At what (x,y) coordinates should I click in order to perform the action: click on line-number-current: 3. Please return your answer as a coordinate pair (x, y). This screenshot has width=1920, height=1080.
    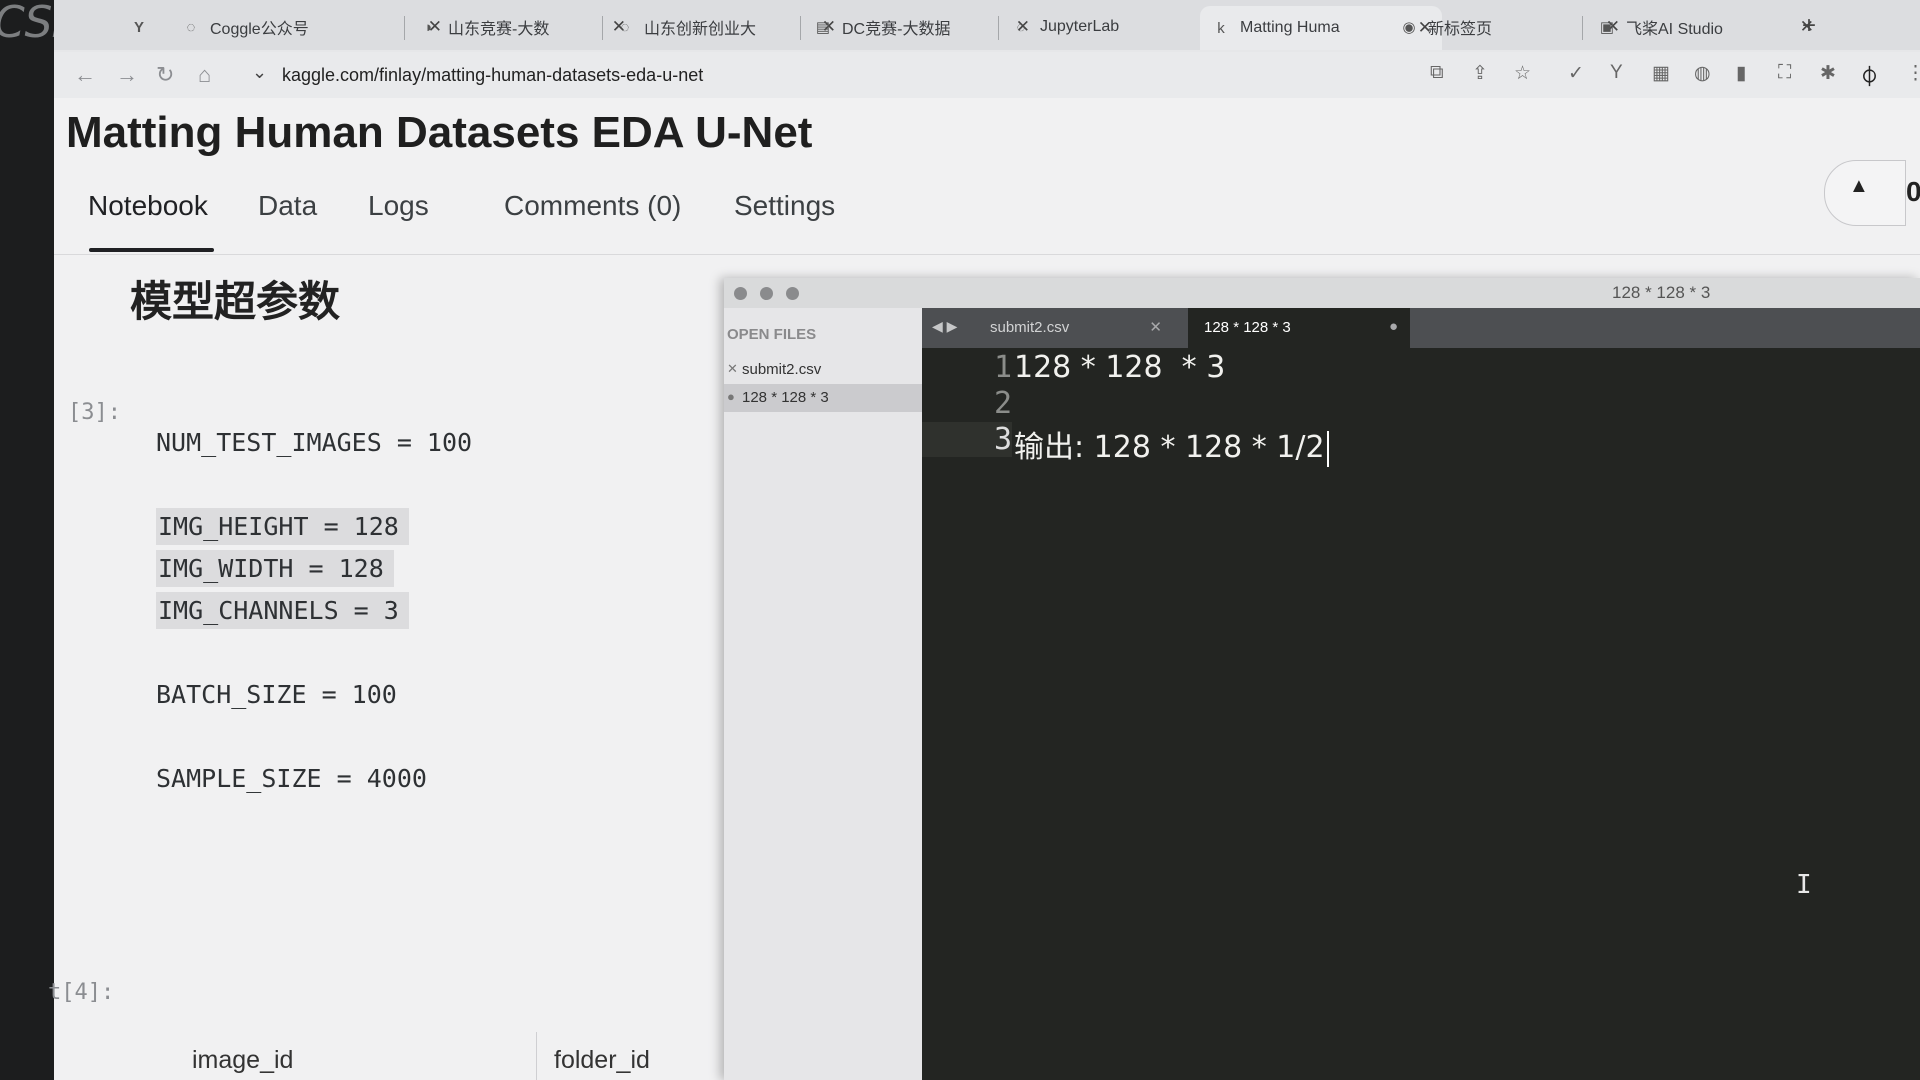
    Looking at the image, I should click on (967, 439).